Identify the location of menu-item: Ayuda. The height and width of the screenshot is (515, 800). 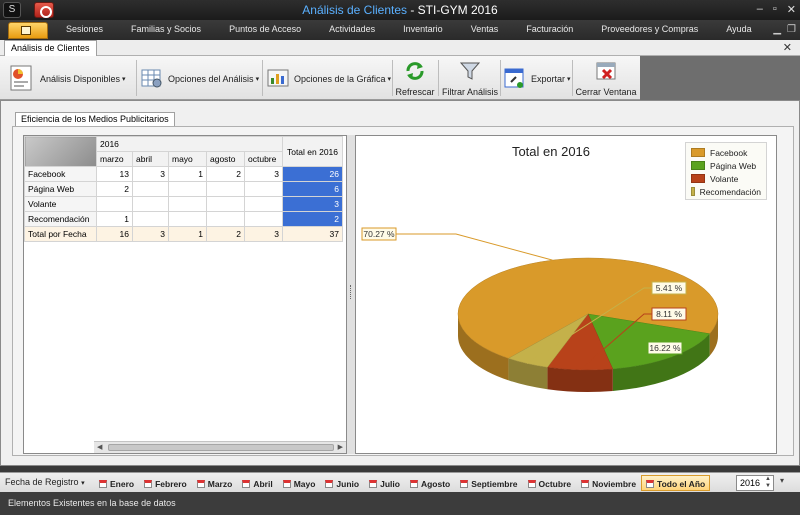
(738, 29).